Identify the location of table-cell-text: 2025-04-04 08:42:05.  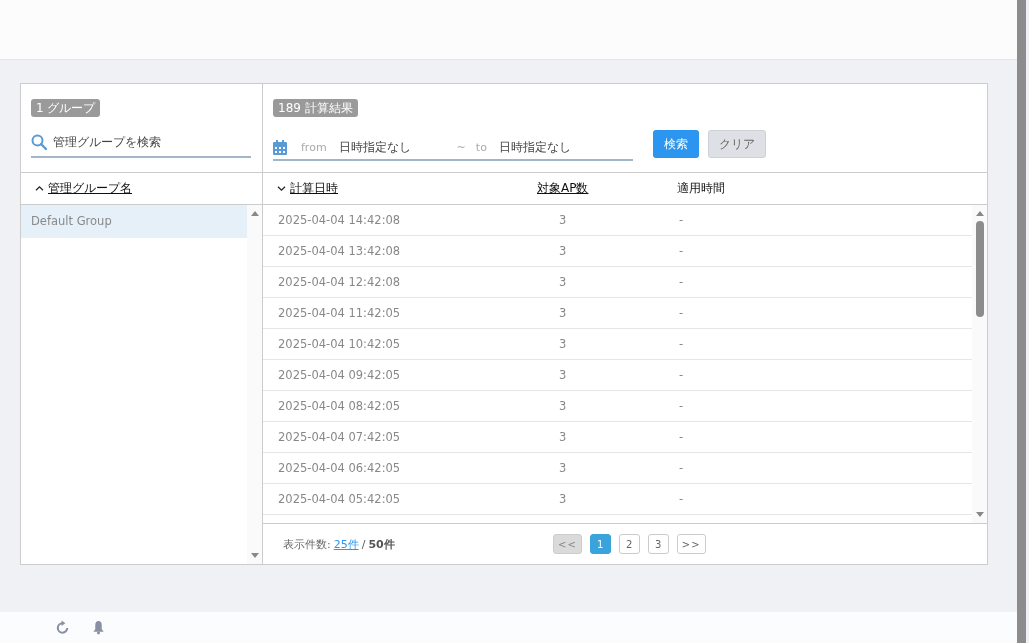
(340, 406).